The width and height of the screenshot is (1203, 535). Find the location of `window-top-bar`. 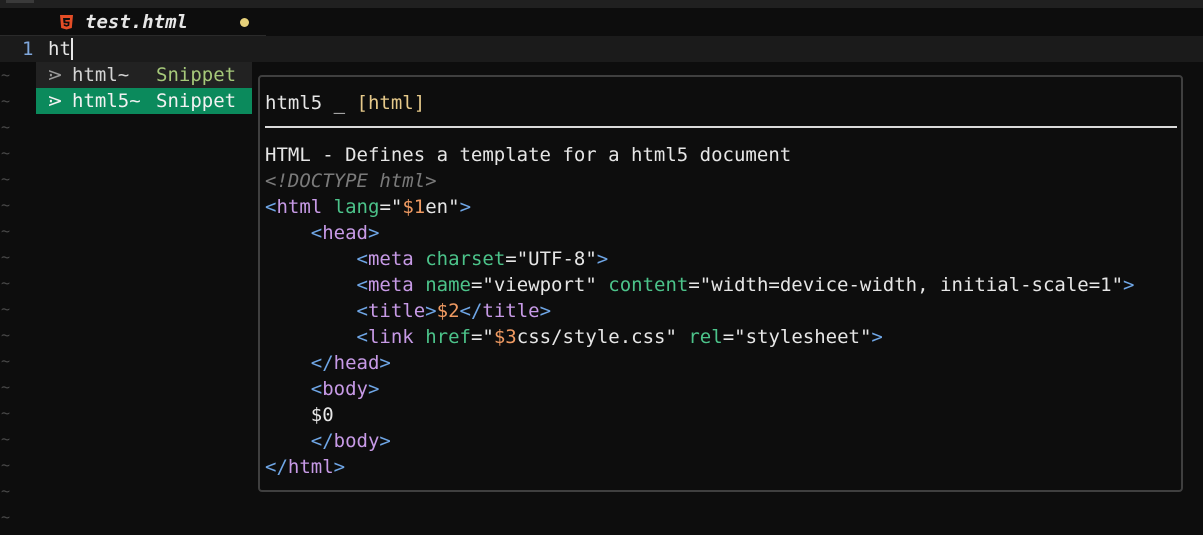

window-top-bar is located at coordinates (601, 4).